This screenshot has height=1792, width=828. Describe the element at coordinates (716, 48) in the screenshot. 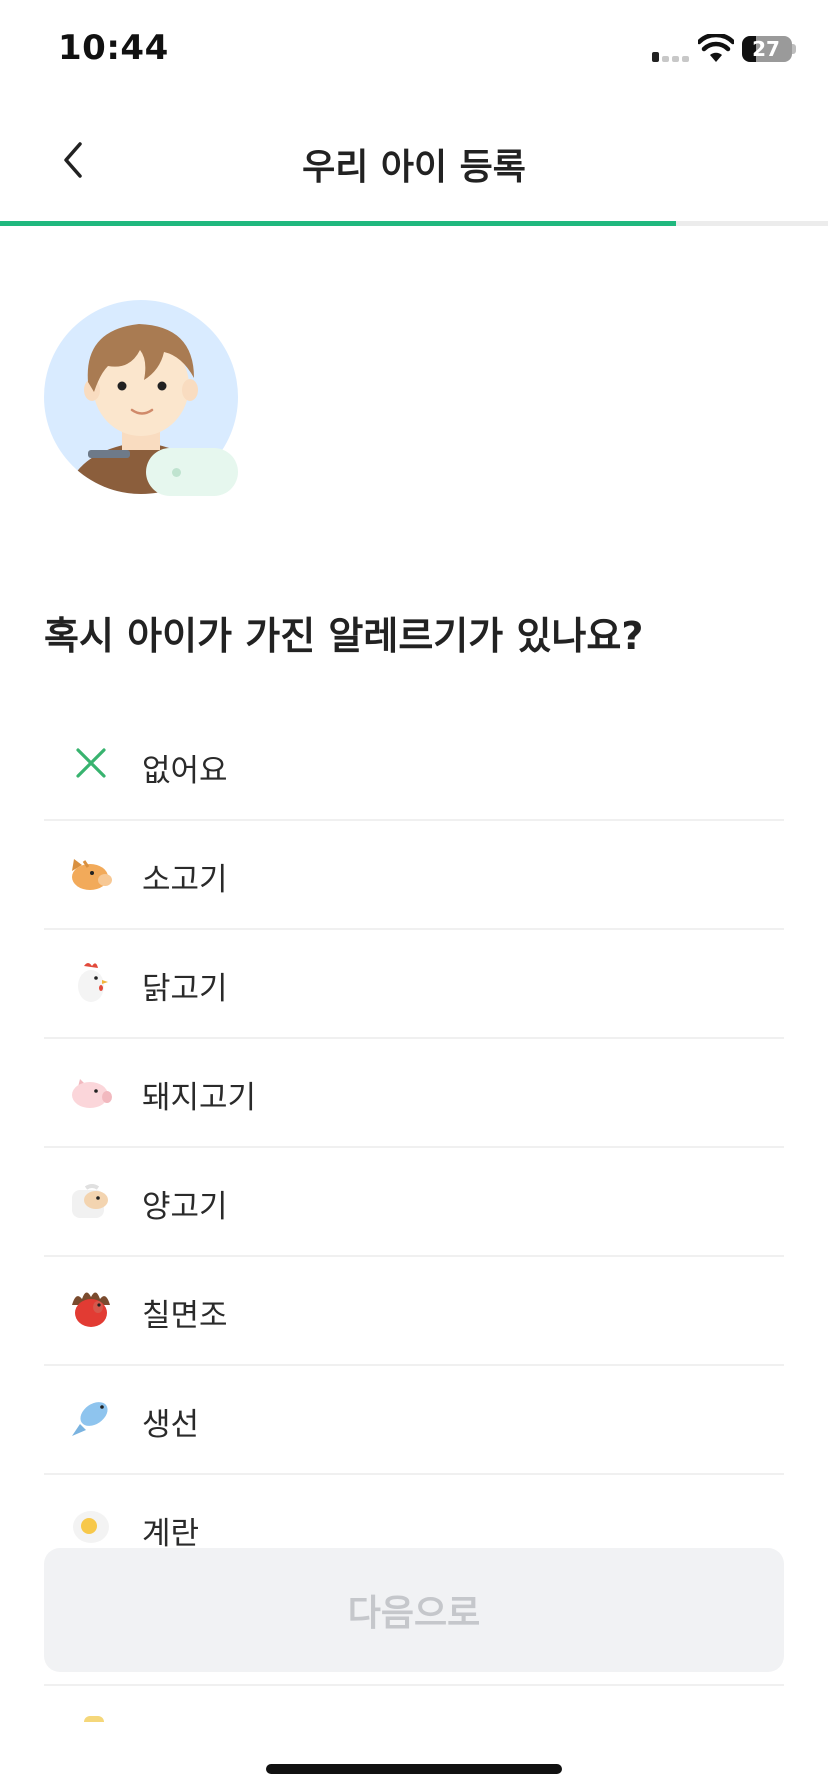

I see `wifi-icon` at that location.